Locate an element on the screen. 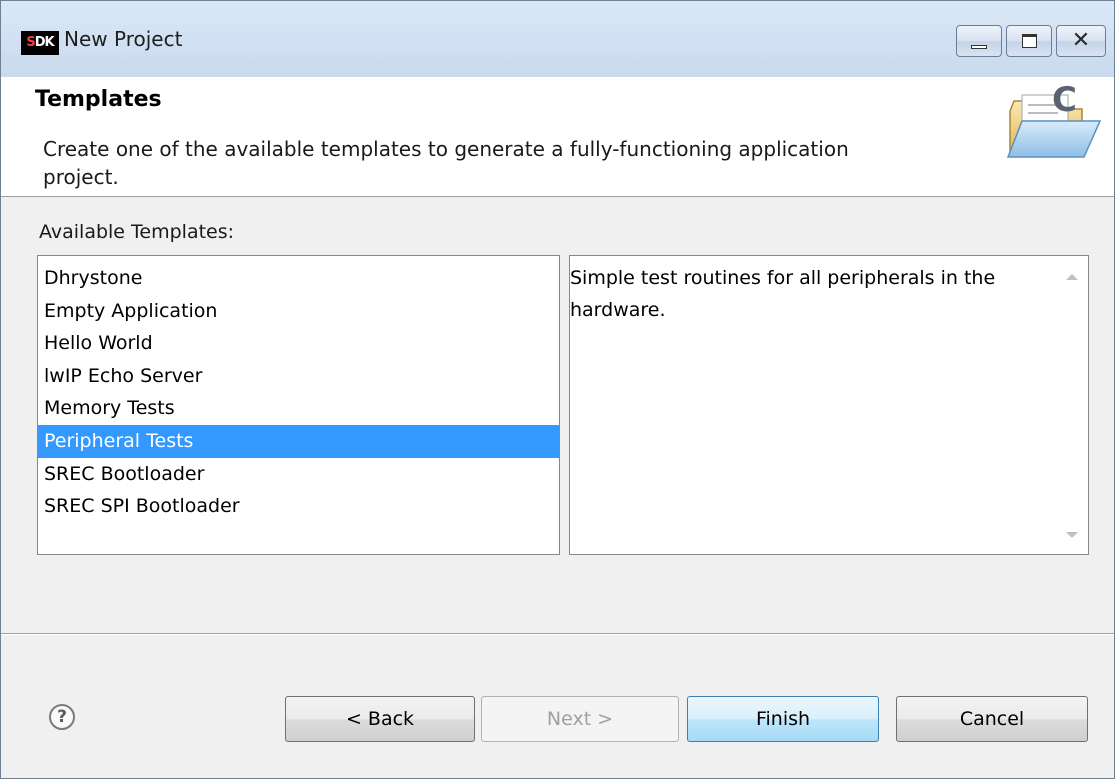 This screenshot has width=1117, height=781. list-item-peripheral-tests: Peripheral Tests is located at coordinates (298, 441).